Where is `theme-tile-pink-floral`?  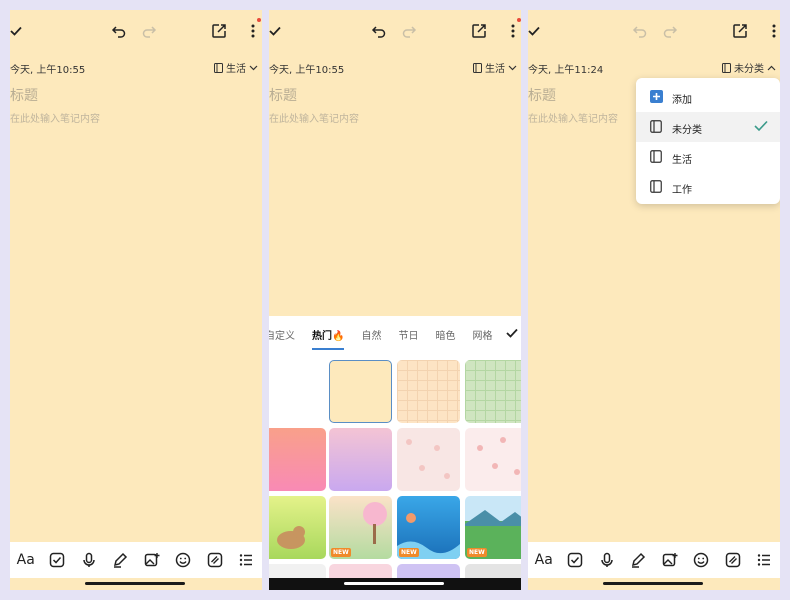
theme-tile-pink-floral is located at coordinates (428, 459).